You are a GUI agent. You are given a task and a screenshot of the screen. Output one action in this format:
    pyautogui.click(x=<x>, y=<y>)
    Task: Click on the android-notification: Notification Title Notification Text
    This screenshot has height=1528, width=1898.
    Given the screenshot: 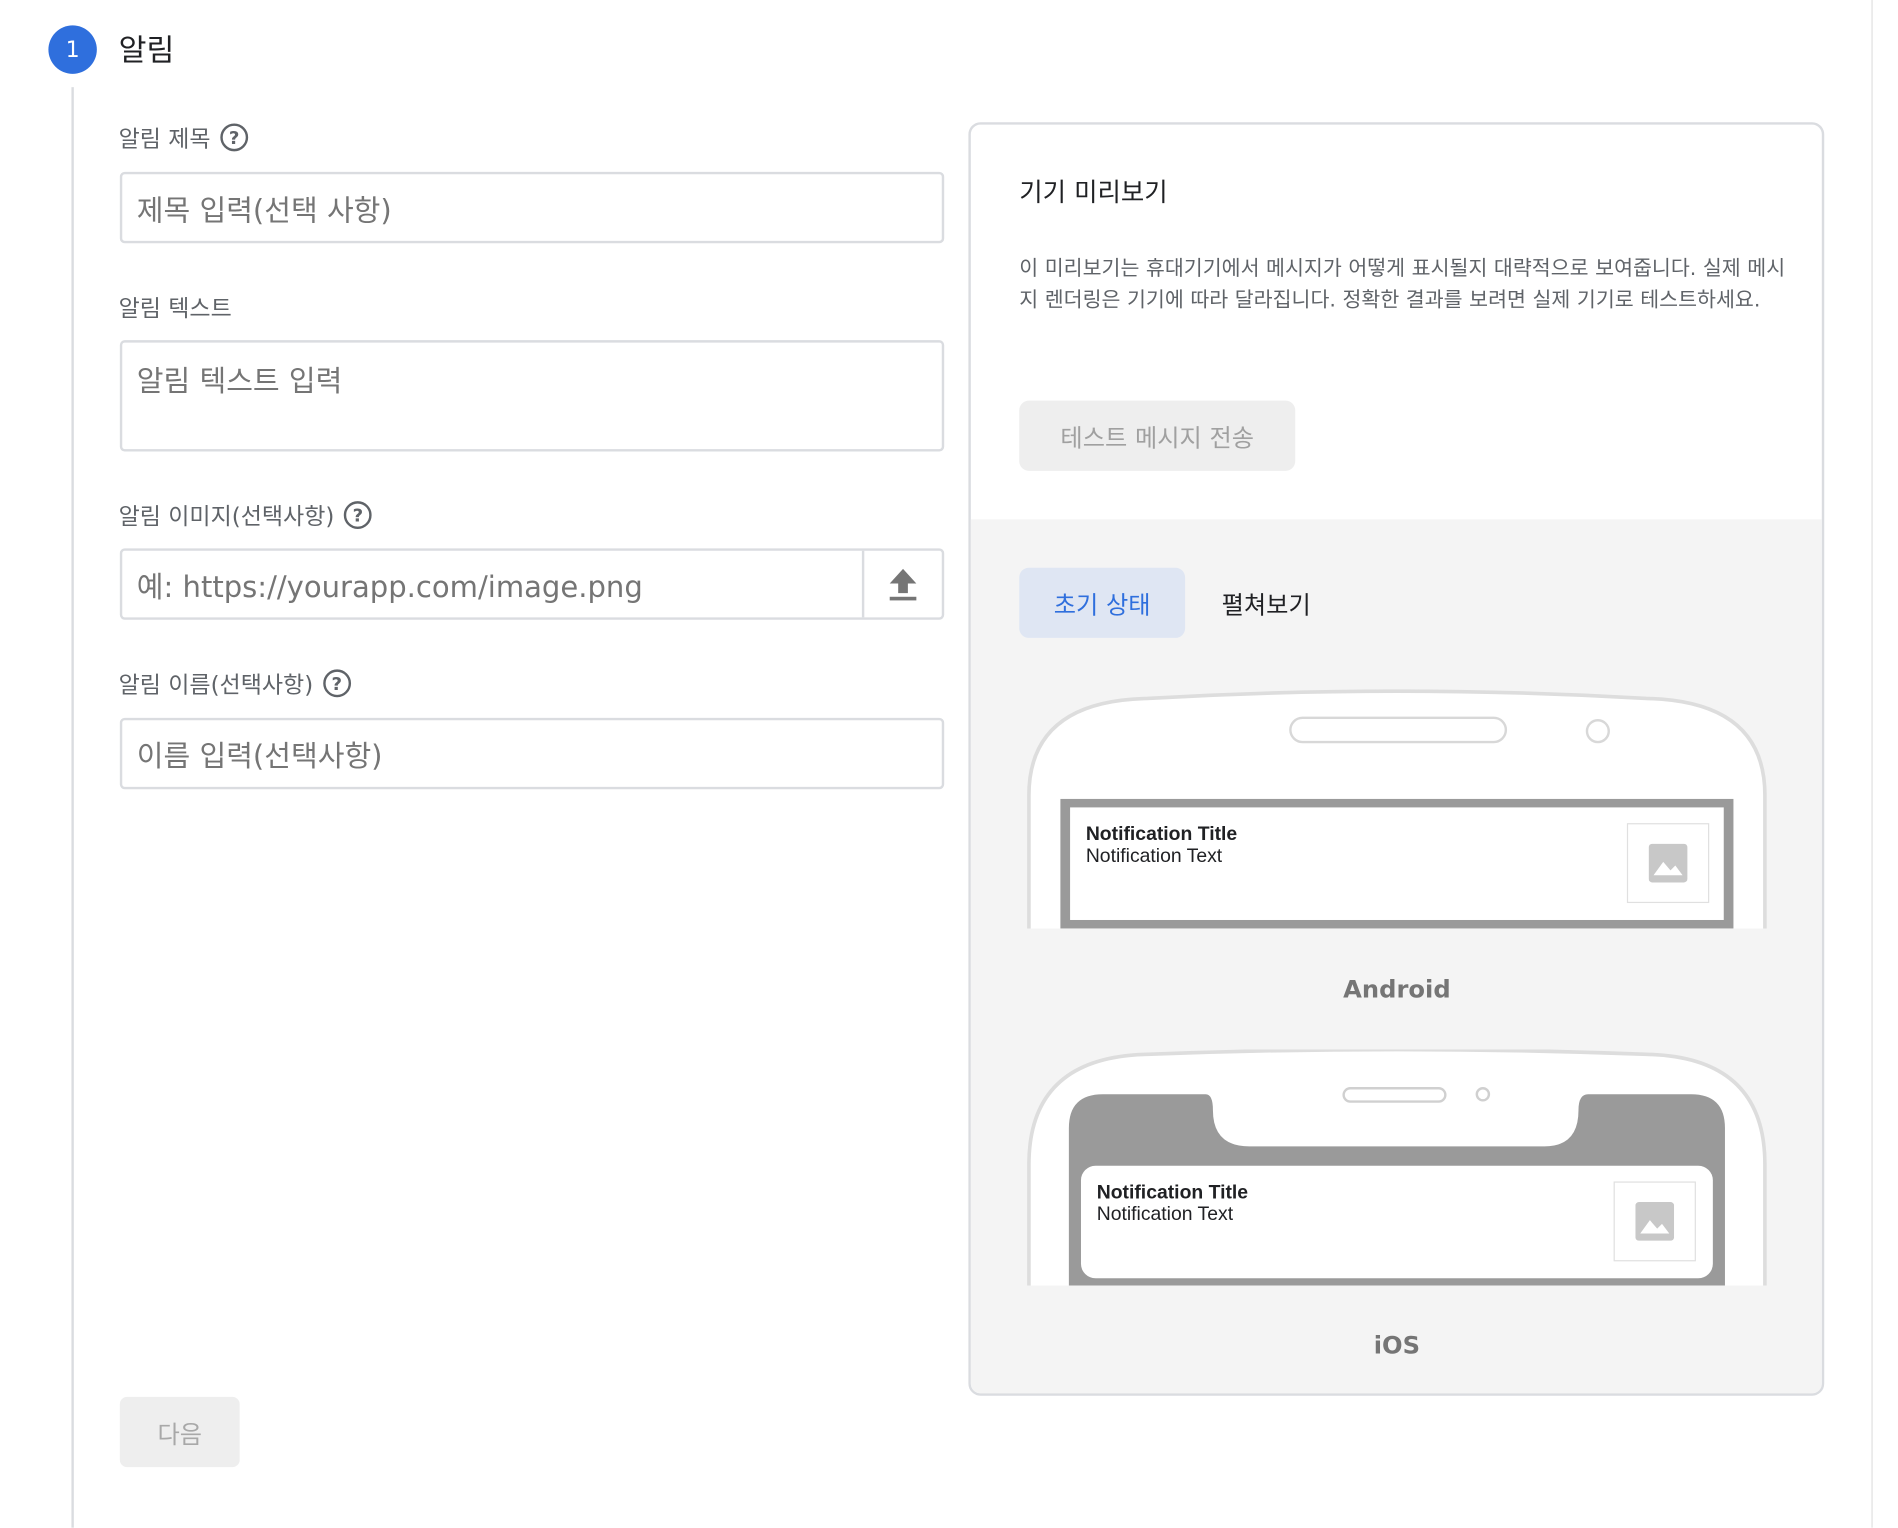 What is the action you would take?
    pyautogui.click(x=1397, y=863)
    